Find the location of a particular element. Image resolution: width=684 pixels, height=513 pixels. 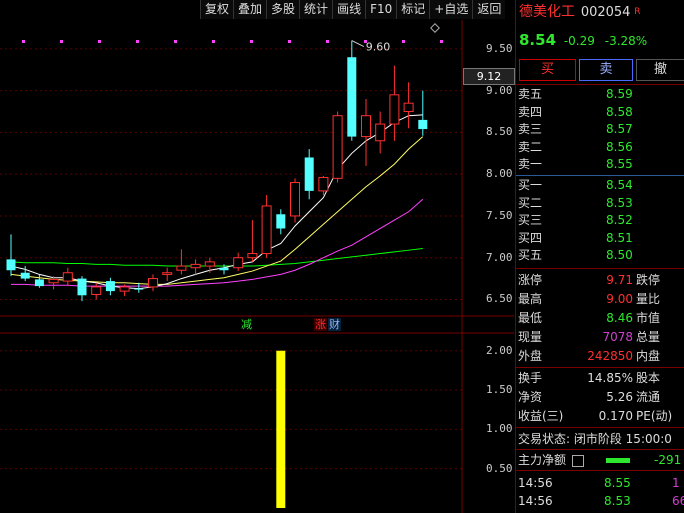

volume-tick-label: 0.50 is located at coordinates (499, 468).